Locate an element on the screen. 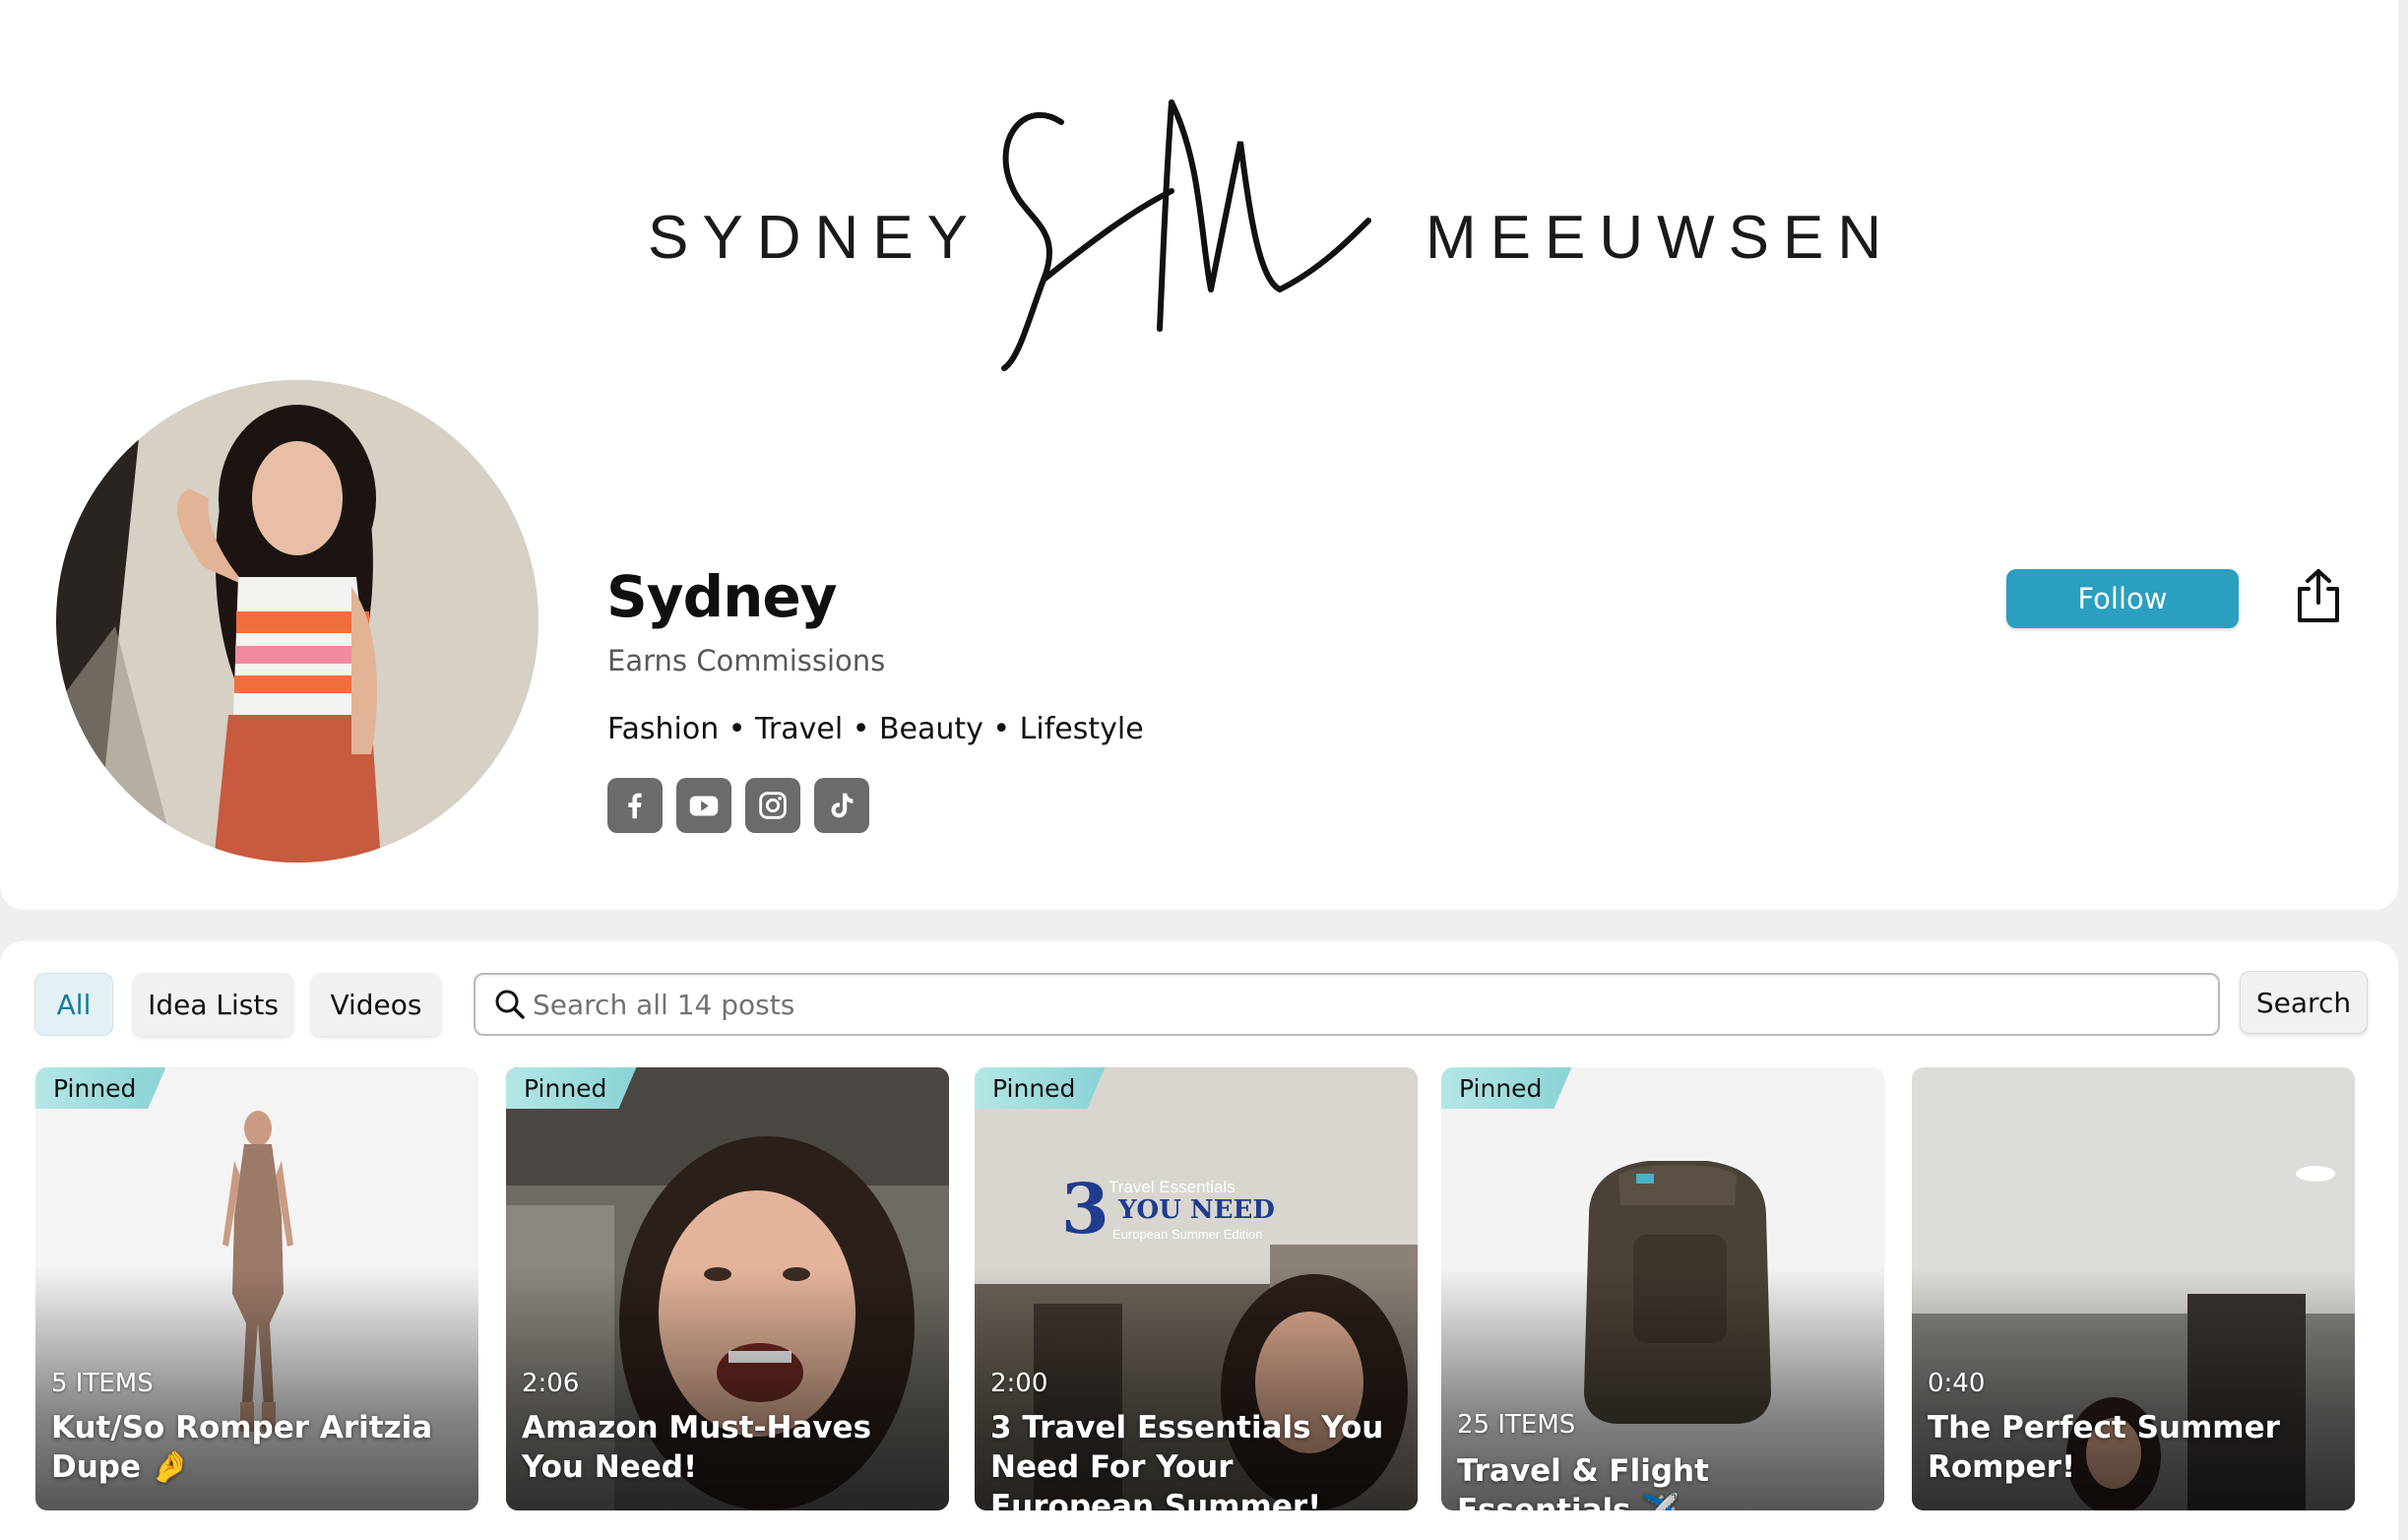 This screenshot has width=2408, height=1540. post-card: 0:40 The Perfect Summer Romper! is located at coordinates (2133, 1288).